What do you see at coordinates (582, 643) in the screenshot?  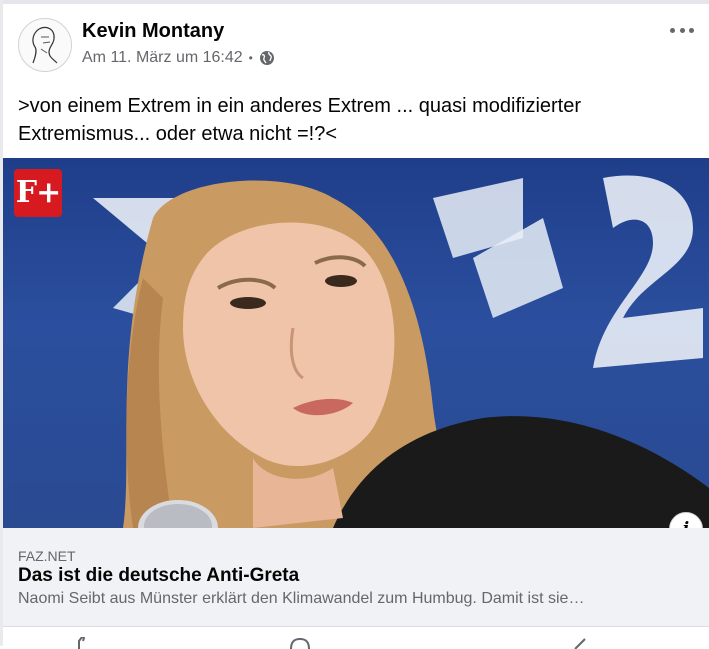 I see `share-icon` at bounding box center [582, 643].